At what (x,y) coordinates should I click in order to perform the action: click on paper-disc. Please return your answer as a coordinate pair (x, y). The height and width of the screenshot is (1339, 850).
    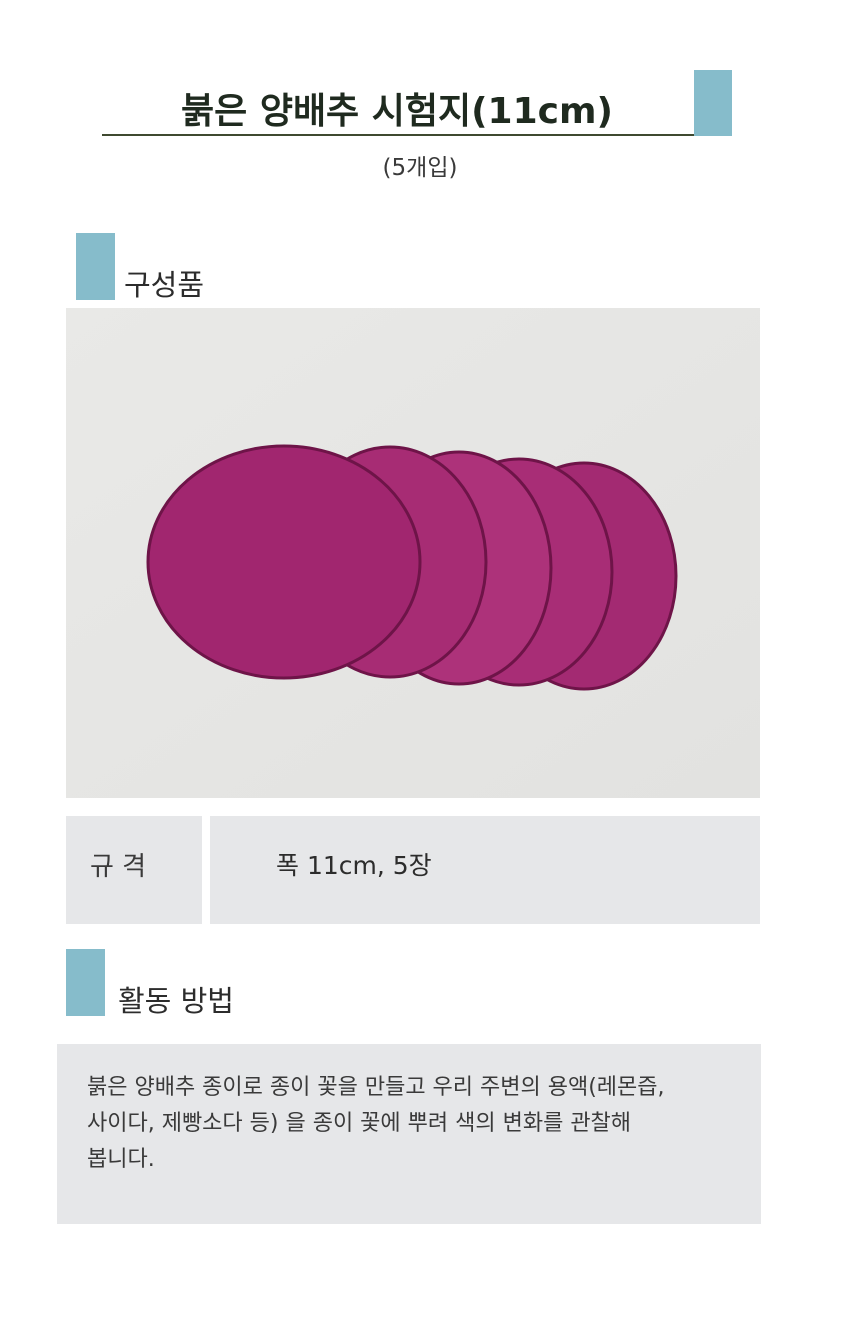
    Looking at the image, I should click on (284, 562).